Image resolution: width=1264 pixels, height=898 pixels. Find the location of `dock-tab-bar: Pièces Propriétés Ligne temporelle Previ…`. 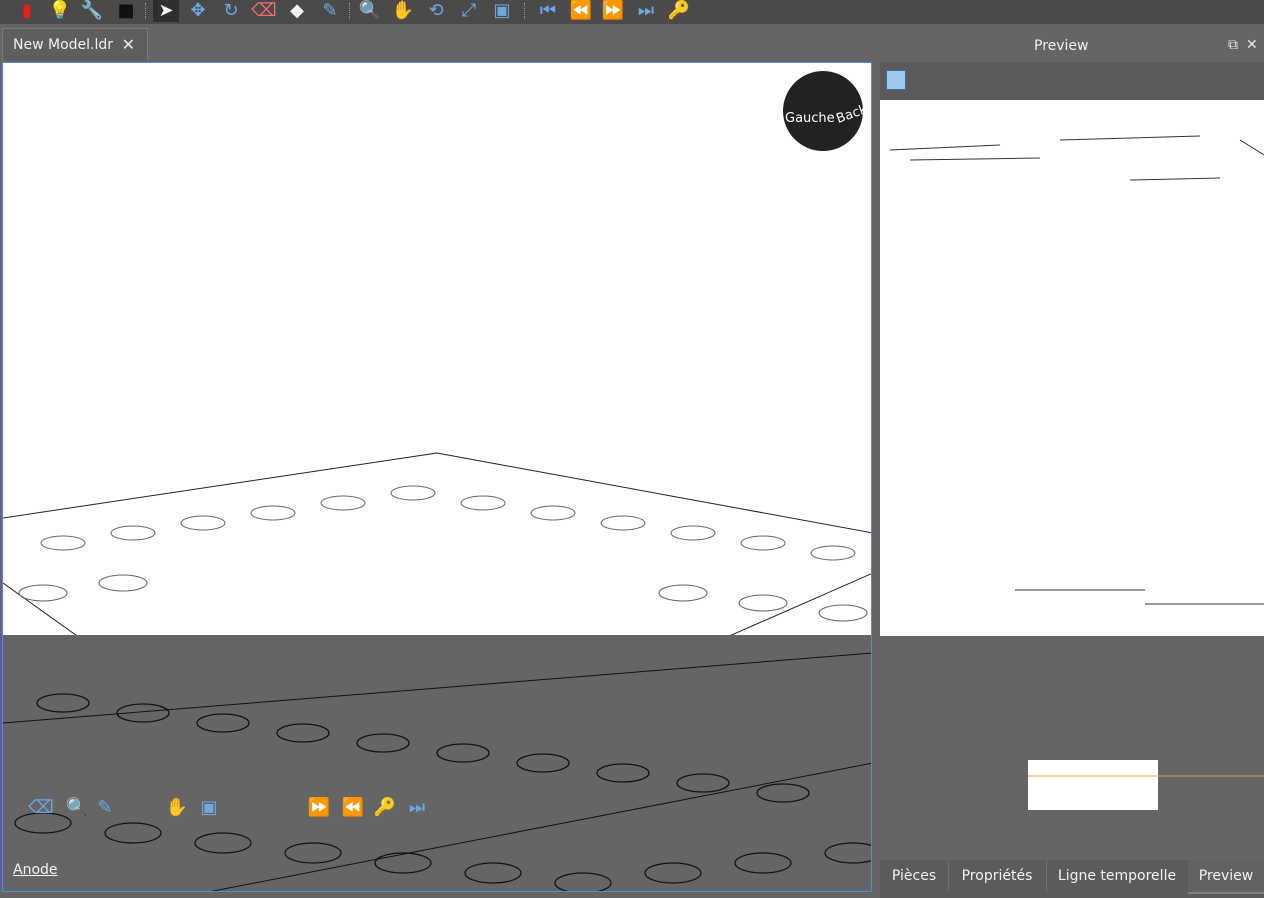

dock-tab-bar: Pièces Propriétés Ligne temporelle Previ… is located at coordinates (1072, 879).